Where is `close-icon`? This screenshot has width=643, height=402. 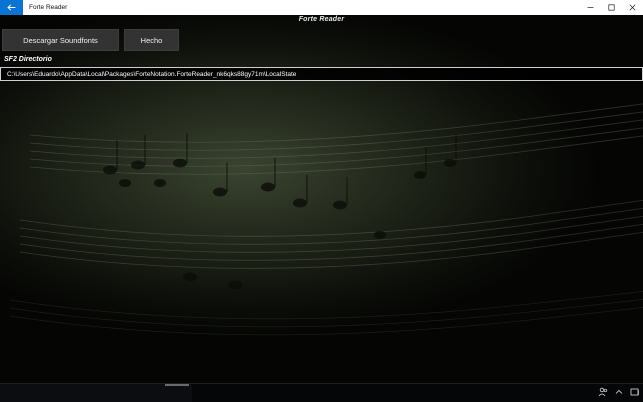 close-icon is located at coordinates (632, 7).